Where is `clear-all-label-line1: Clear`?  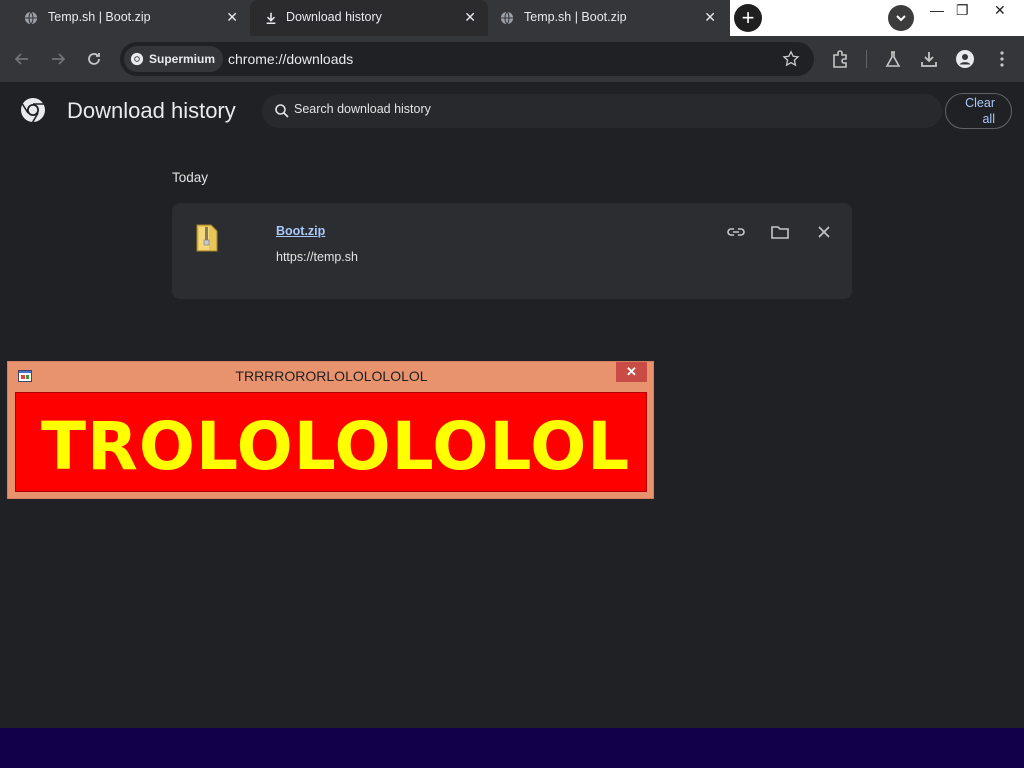
clear-all-label-line1: Clear is located at coordinates (980, 103).